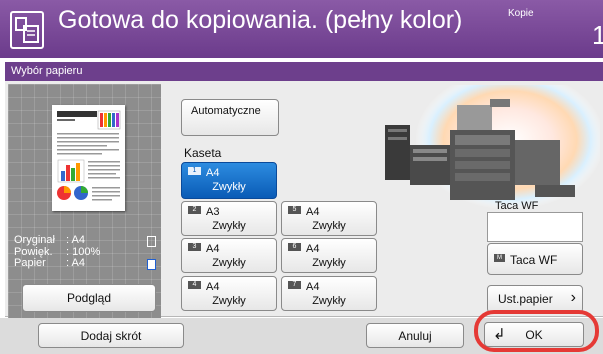 This screenshot has width=603, height=354. I want to click on copies-label: Kopie, so click(521, 13).